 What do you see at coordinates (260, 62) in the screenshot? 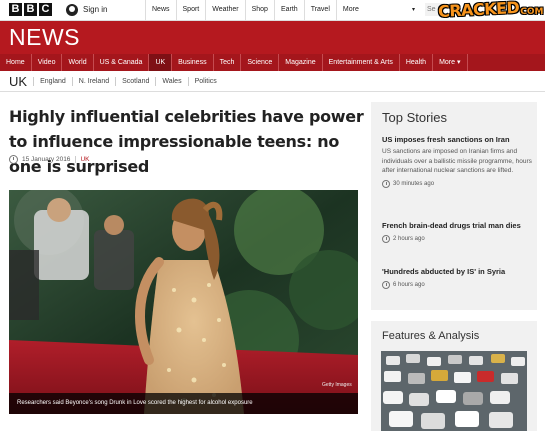
I see `news-nav-science: Science` at bounding box center [260, 62].